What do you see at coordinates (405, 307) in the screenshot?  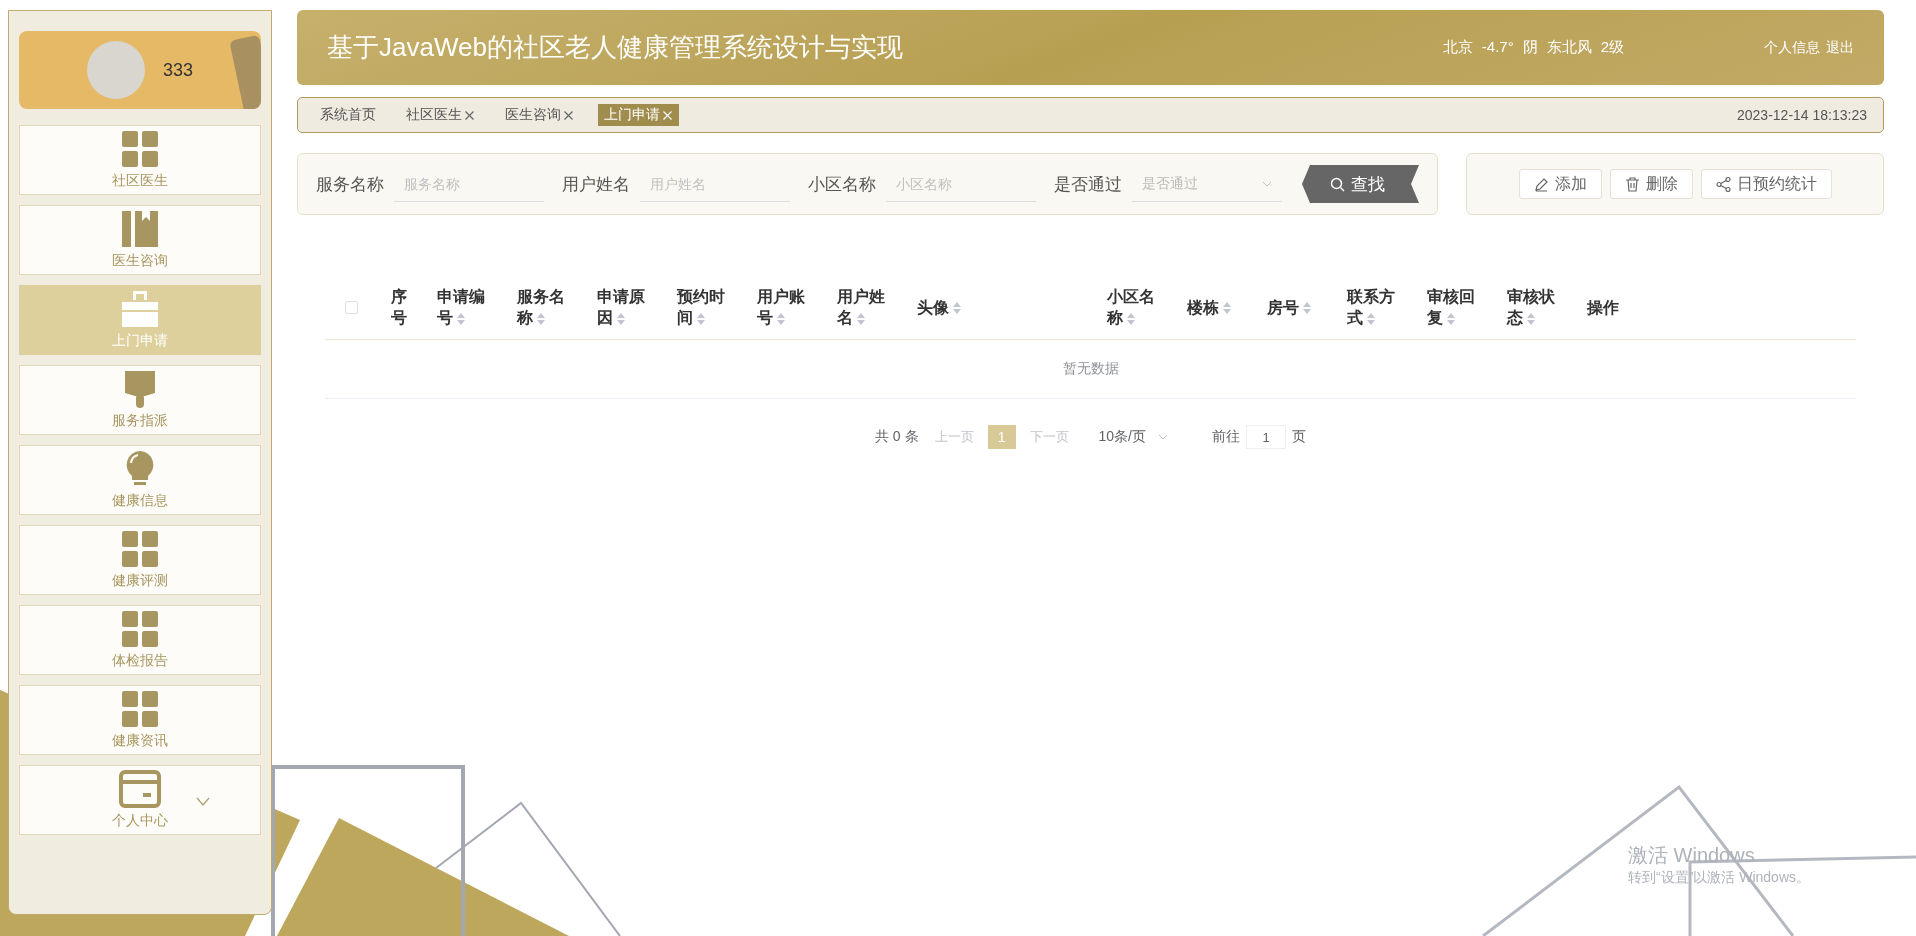 I see `column-header: 序号` at bounding box center [405, 307].